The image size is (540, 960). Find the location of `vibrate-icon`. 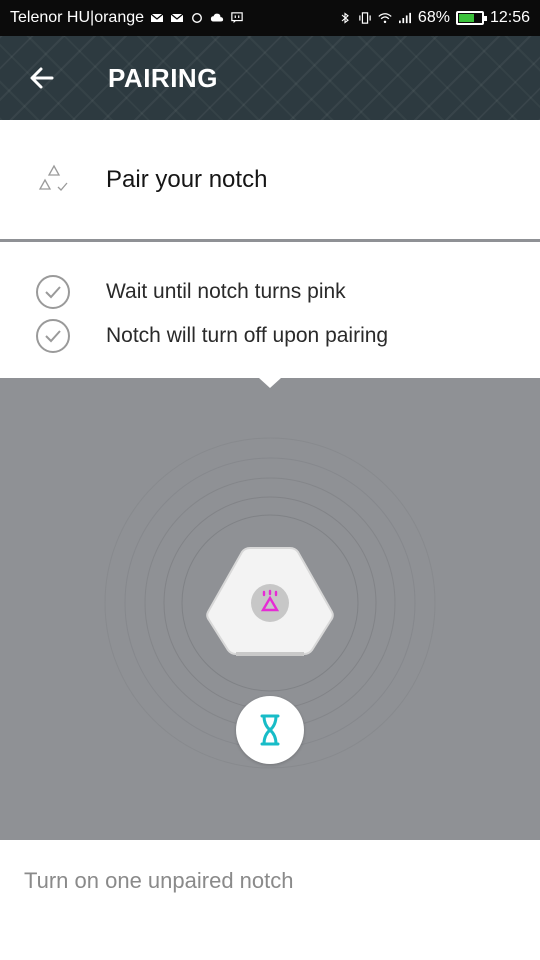

vibrate-icon is located at coordinates (365, 18).